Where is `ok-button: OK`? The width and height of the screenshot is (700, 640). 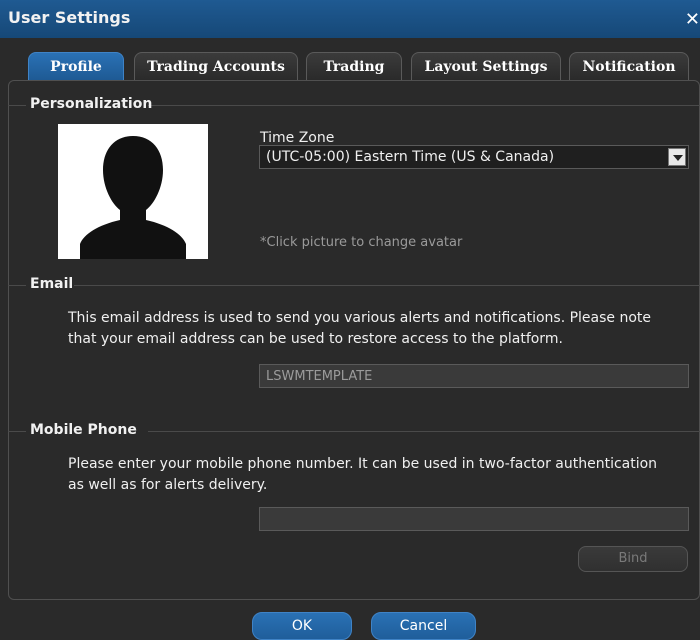
ok-button: OK is located at coordinates (302, 626).